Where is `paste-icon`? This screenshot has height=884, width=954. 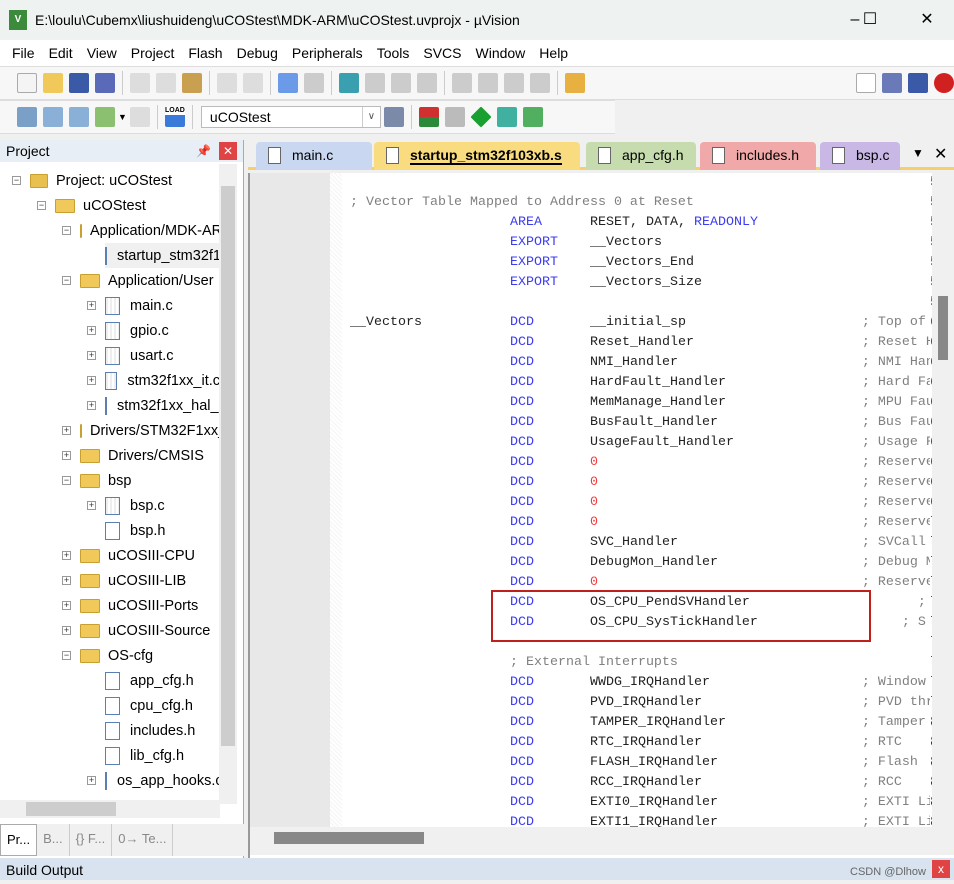 paste-icon is located at coordinates (192, 83).